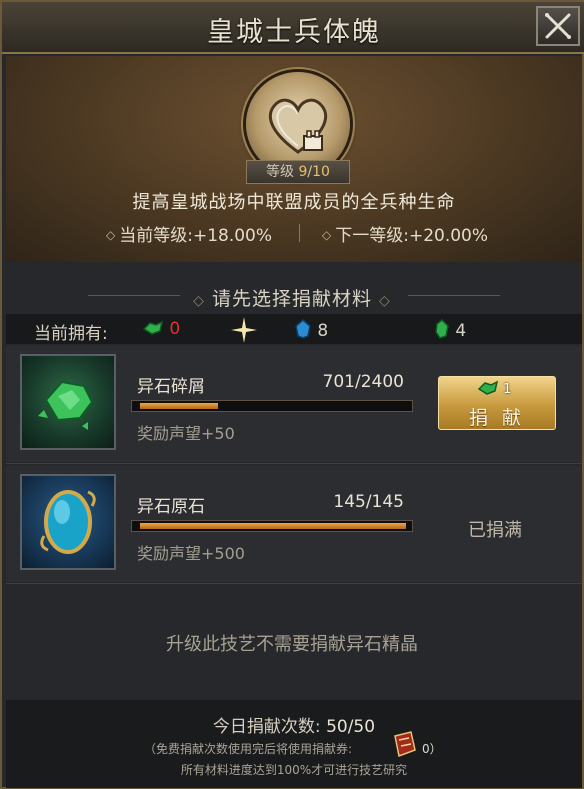 This screenshot has height=789, width=584. Describe the element at coordinates (294, 202) in the screenshot. I see `skill-description: 提高皇城战场中联盟成员的全兵种生命` at that location.